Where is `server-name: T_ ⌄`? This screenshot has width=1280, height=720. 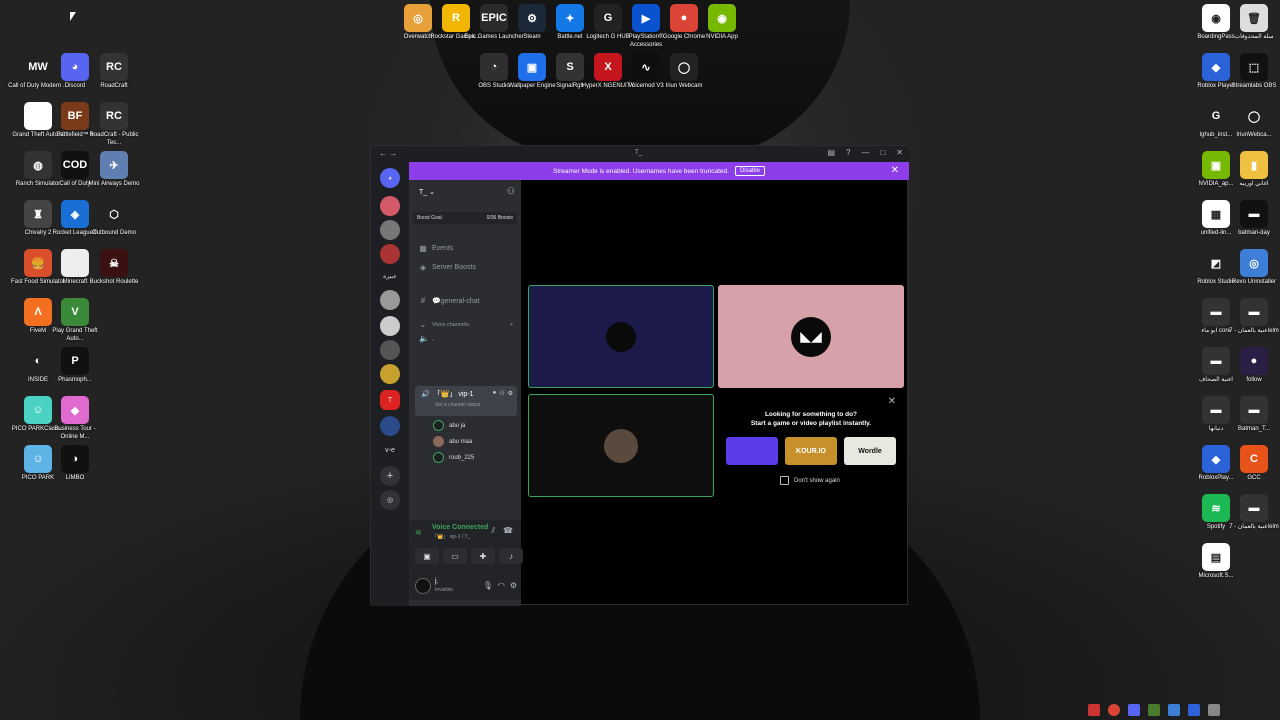
server-name: T_ ⌄ is located at coordinates (427, 192).